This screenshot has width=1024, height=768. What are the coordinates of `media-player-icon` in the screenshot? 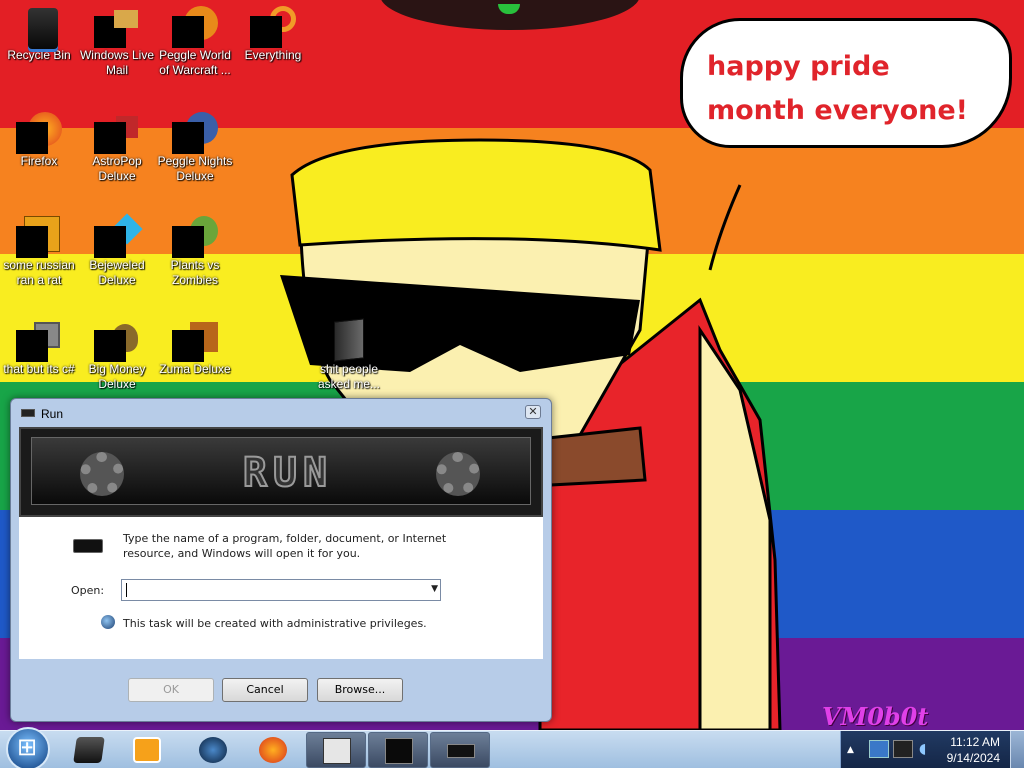 It's located at (89, 750).